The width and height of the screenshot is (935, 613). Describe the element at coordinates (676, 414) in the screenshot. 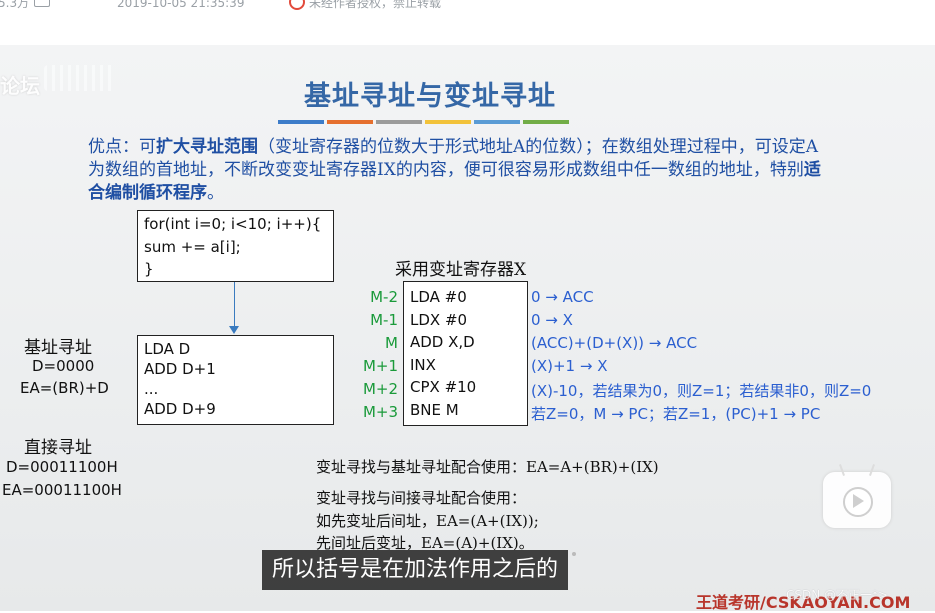

I see `instruction-note: 若Z=0，M → PC；若Z=1，(PC)+1 → PC` at that location.